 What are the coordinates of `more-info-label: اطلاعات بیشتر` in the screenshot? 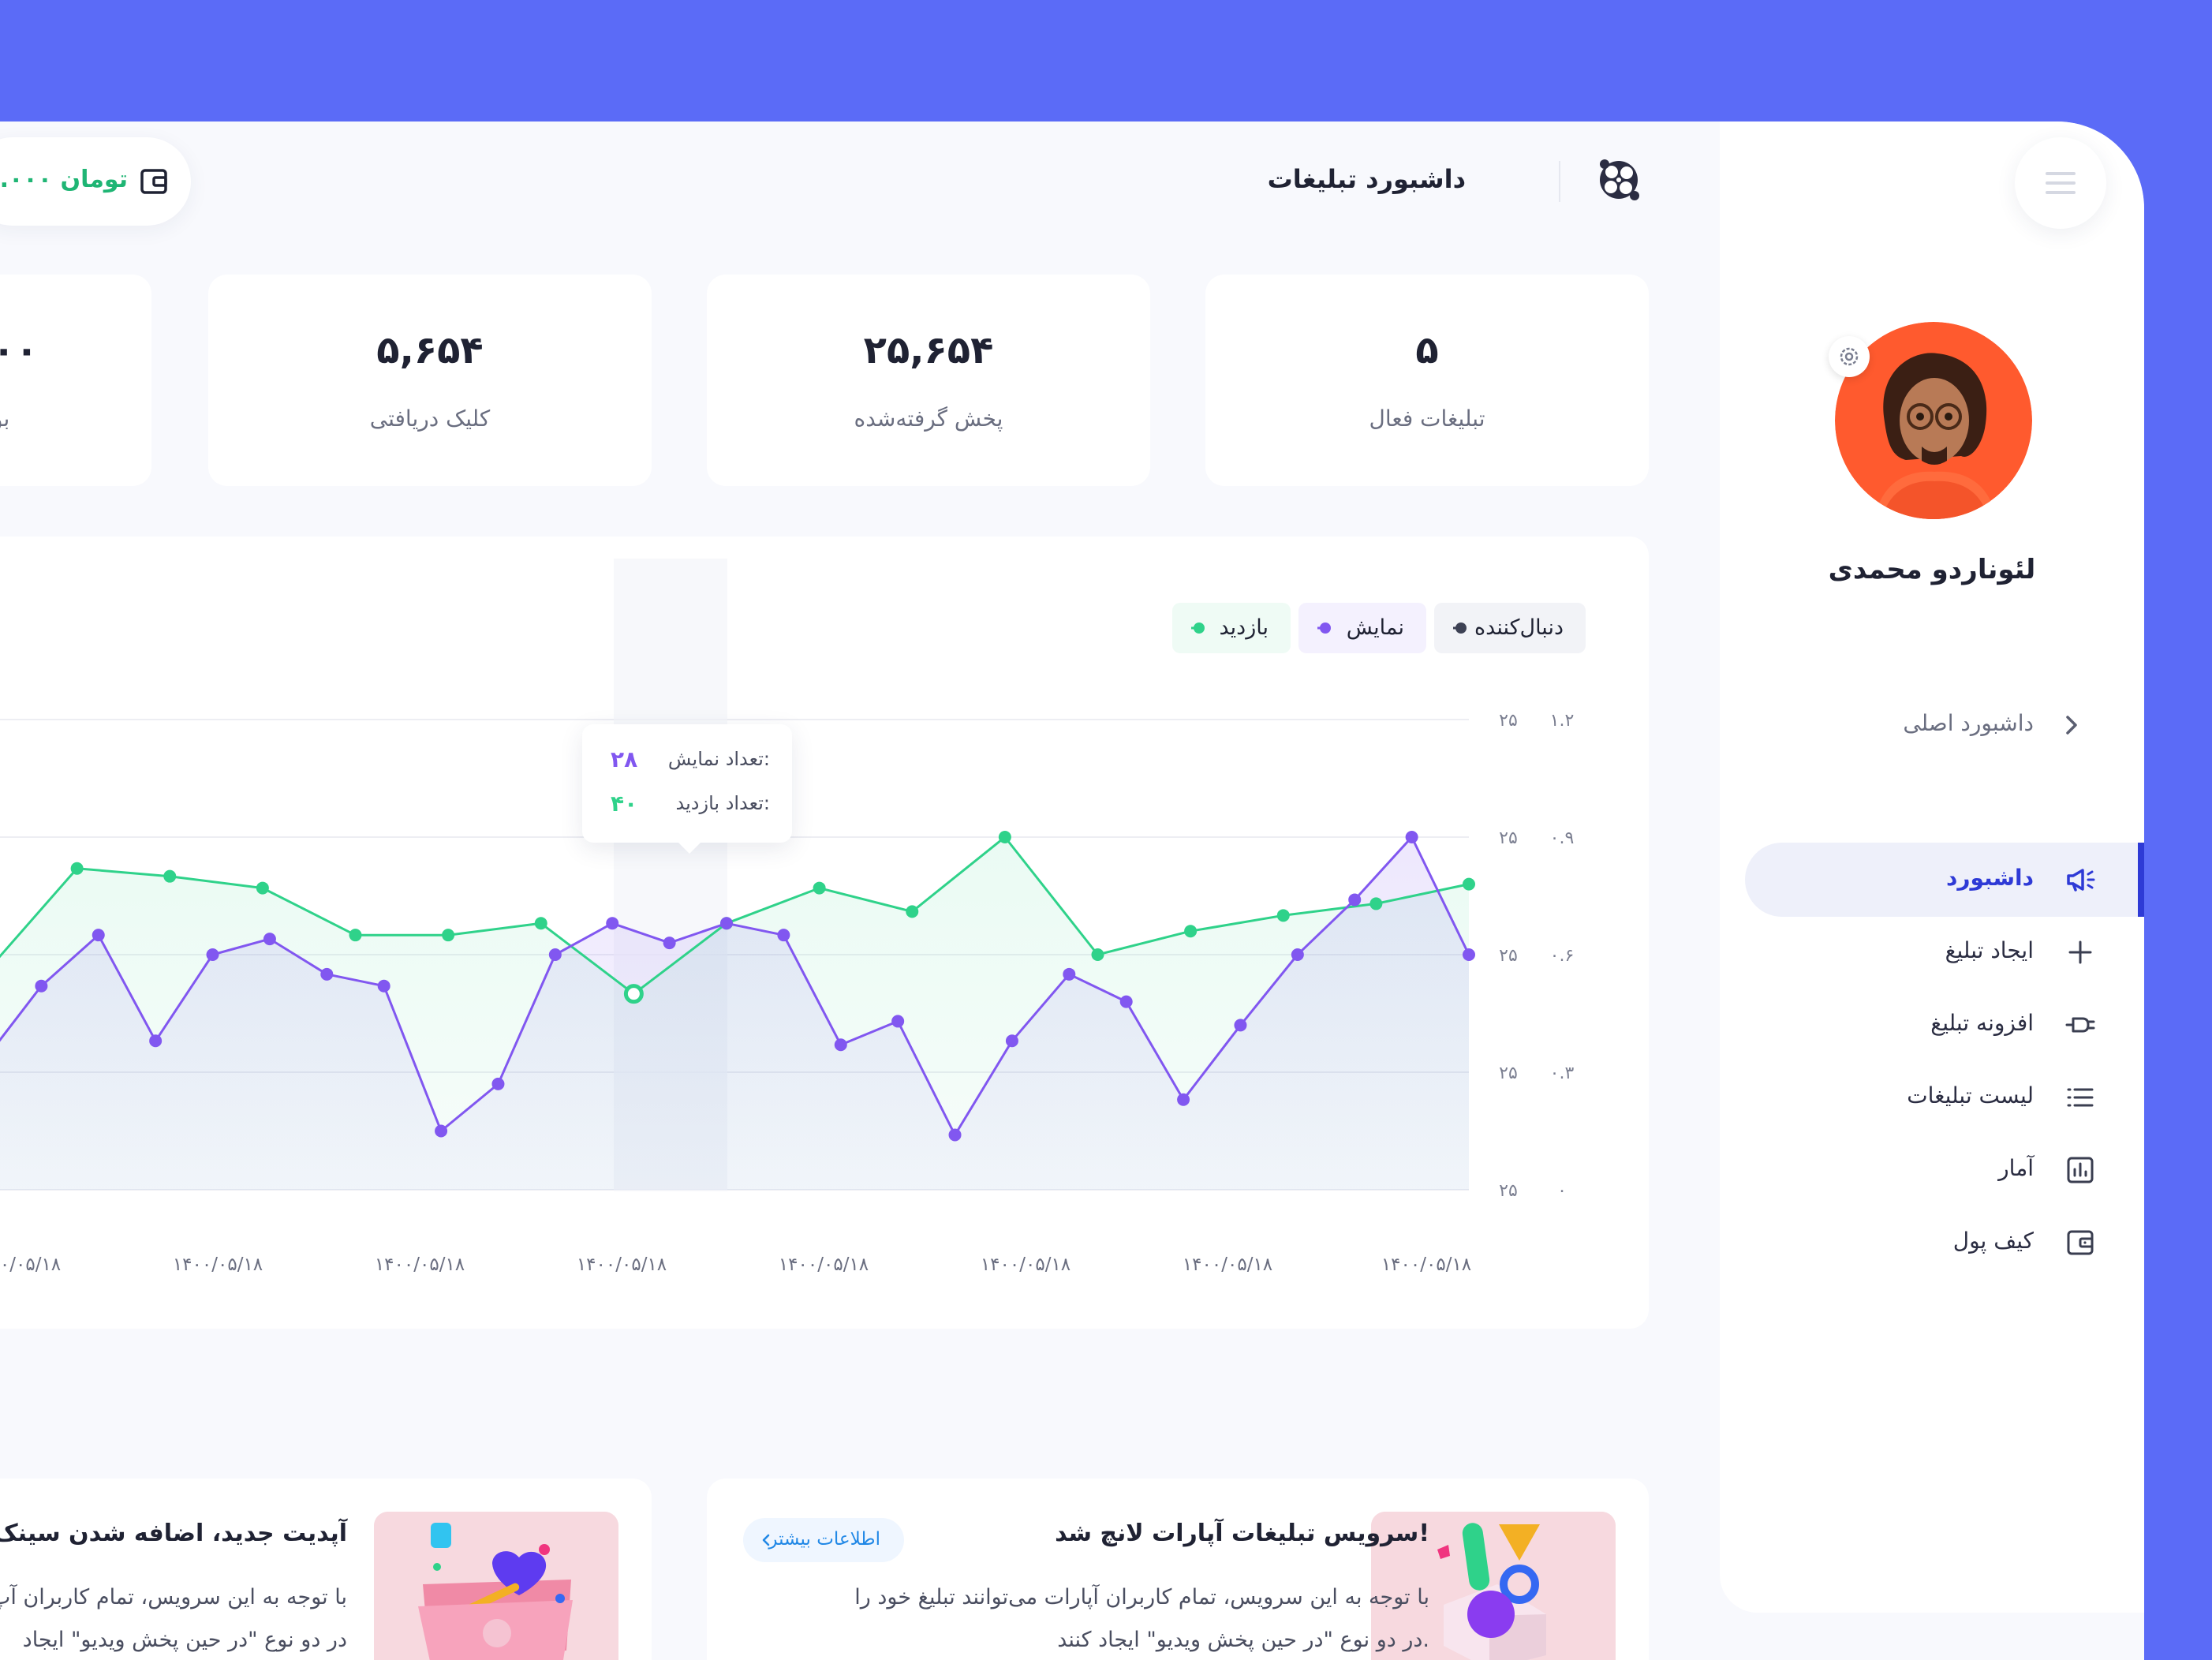 It's located at (824, 1540).